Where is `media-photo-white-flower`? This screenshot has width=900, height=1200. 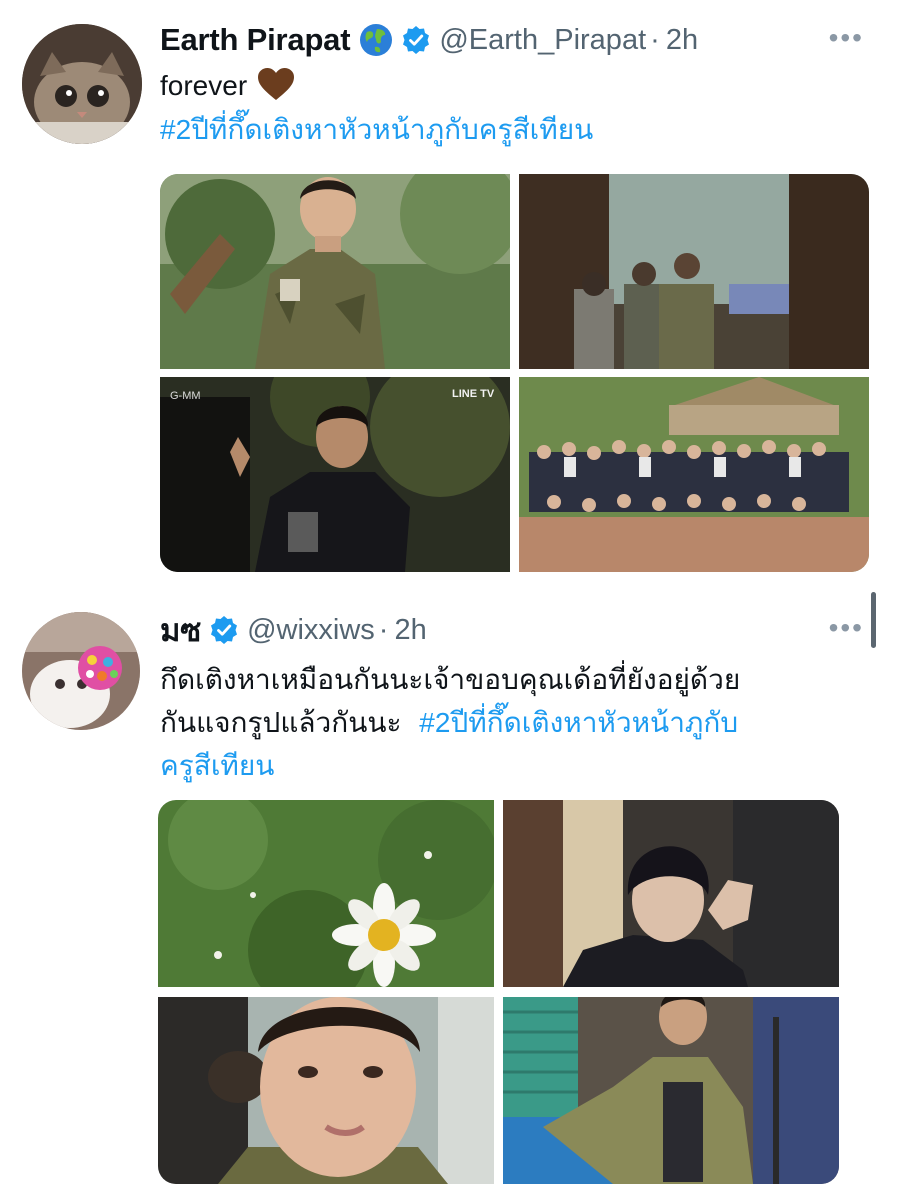
media-photo-white-flower is located at coordinates (328, 905).